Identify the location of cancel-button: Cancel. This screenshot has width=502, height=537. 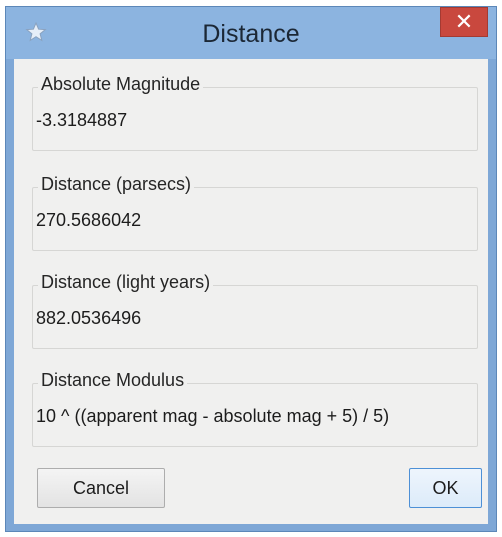
(101, 488).